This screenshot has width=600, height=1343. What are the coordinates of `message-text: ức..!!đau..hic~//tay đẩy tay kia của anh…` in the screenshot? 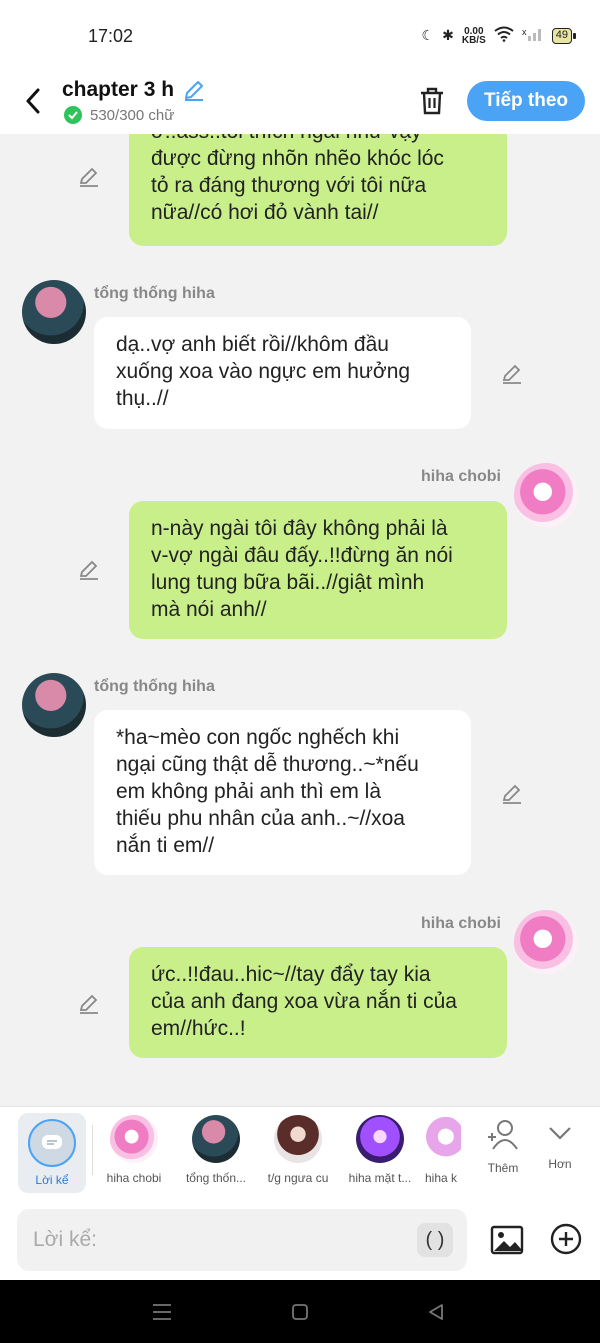 It's located at (304, 1001).